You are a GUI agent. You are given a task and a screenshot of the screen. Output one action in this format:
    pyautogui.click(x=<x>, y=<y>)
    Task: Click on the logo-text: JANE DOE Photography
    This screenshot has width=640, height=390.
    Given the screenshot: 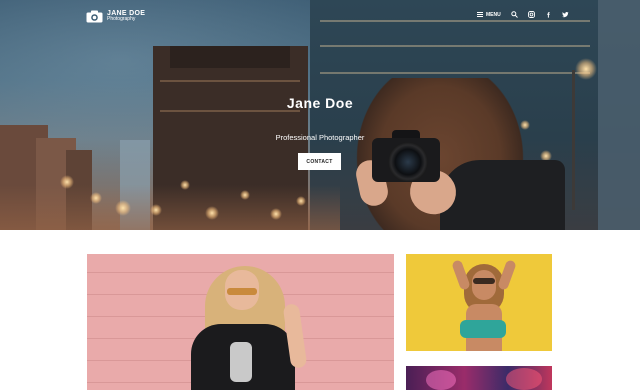 What is the action you would take?
    pyautogui.click(x=126, y=16)
    